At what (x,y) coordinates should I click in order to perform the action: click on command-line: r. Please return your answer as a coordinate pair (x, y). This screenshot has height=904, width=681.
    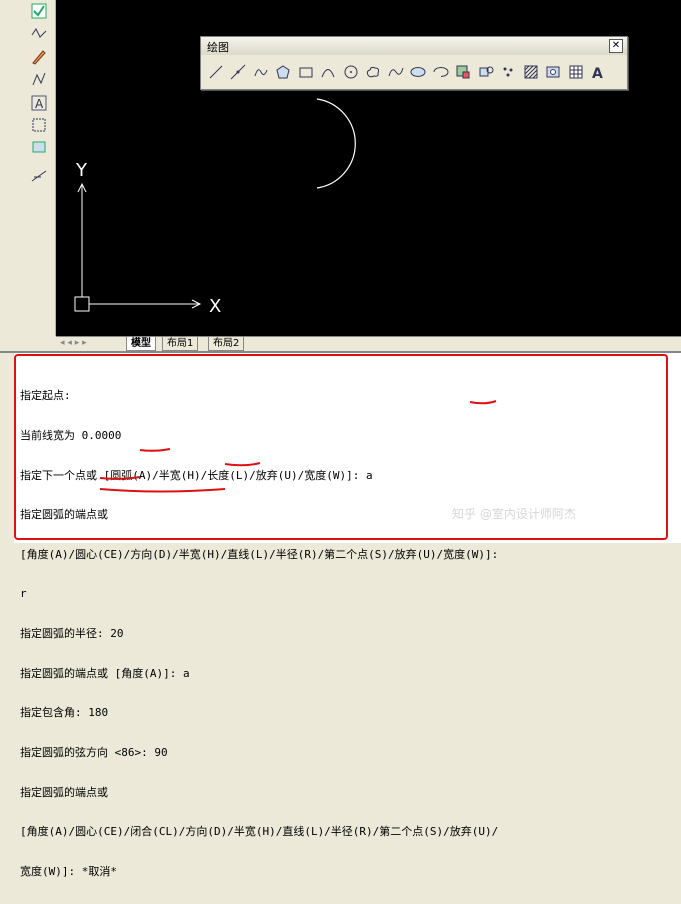
    Looking at the image, I should click on (23, 594).